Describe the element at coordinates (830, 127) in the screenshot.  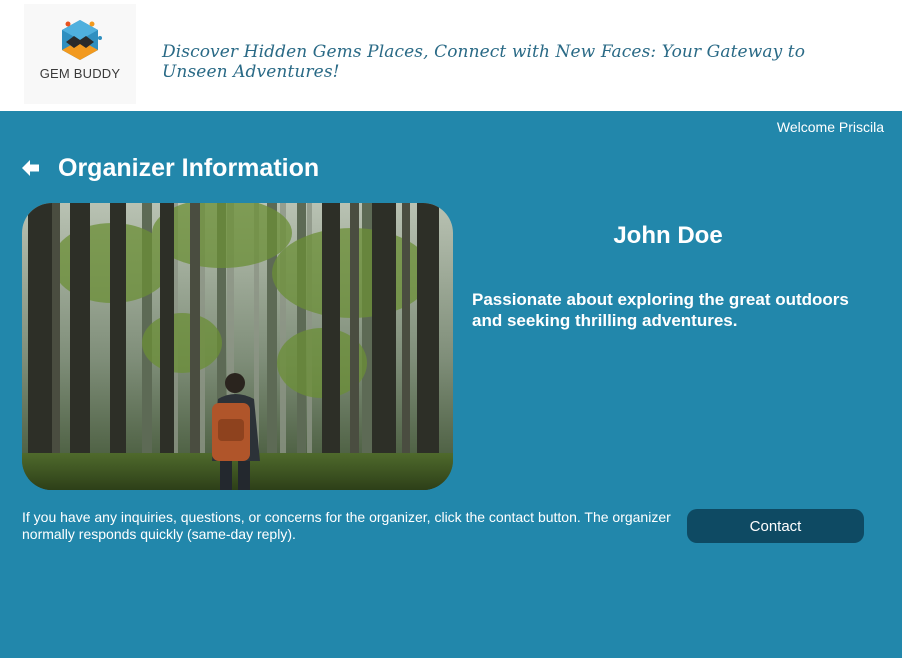
I see `welcome-message: Welcome Priscila` at that location.